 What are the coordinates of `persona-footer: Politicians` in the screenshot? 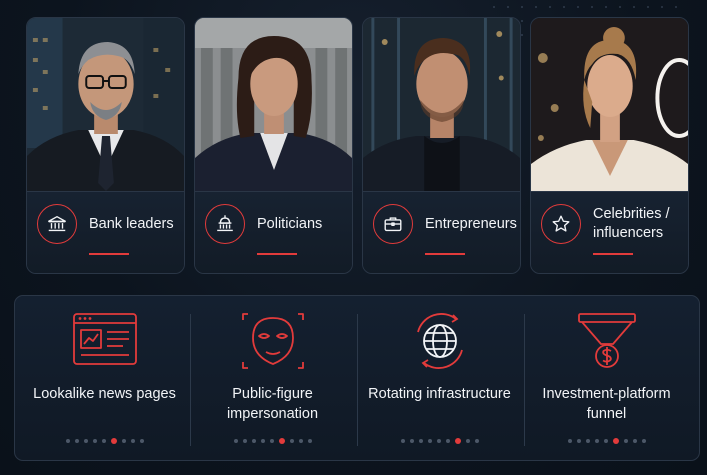 It's located at (273, 232).